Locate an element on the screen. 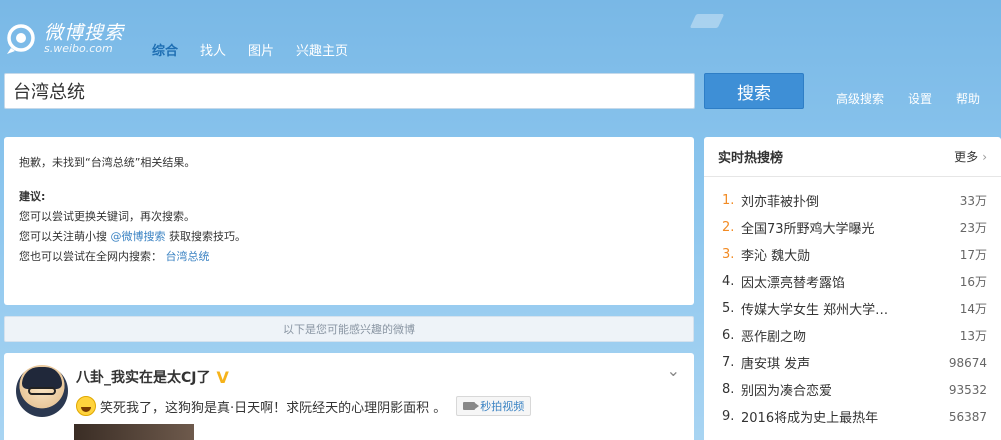 The width and height of the screenshot is (1001, 440). suggestion-title: 建议: is located at coordinates (32, 196).